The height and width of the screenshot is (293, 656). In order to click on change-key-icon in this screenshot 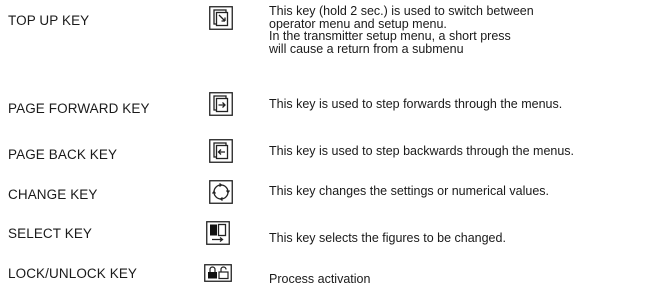, I will do `click(221, 192)`.